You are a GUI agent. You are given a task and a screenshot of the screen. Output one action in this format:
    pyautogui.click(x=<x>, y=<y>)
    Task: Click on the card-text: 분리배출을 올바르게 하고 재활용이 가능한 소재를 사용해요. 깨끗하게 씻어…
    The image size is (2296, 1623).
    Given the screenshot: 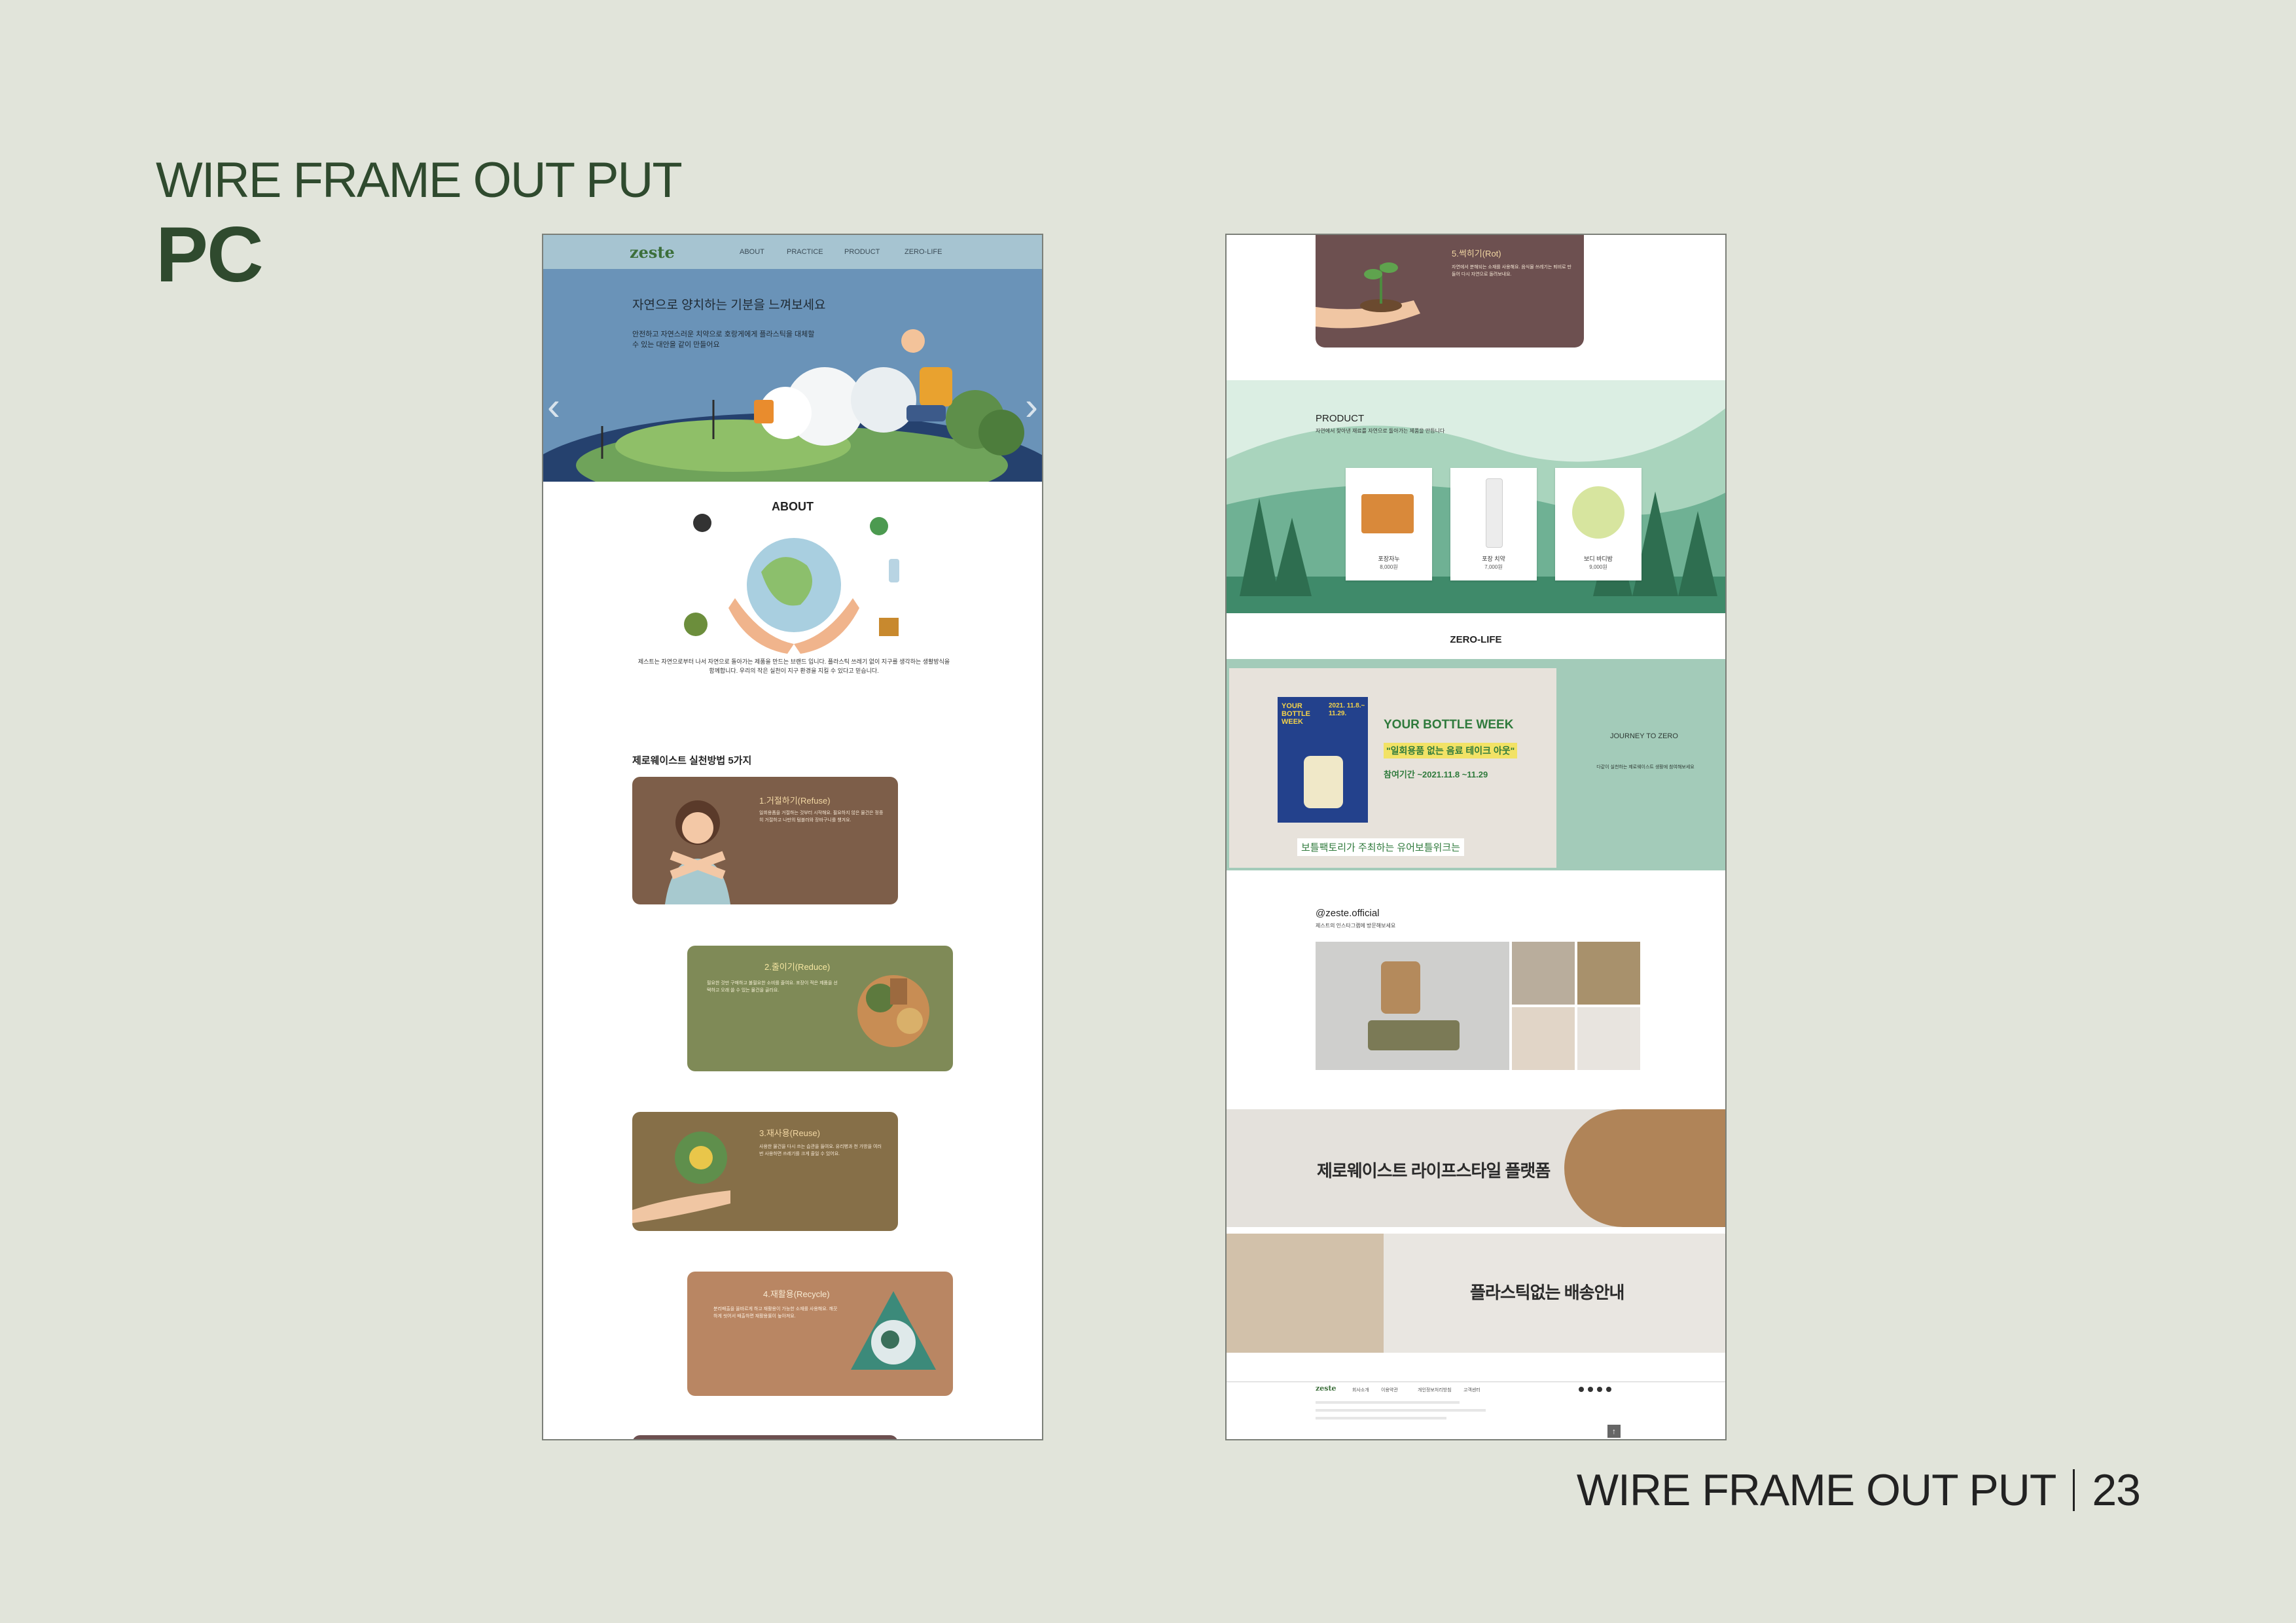 What is the action you would take?
    pyautogui.click(x=775, y=1313)
    